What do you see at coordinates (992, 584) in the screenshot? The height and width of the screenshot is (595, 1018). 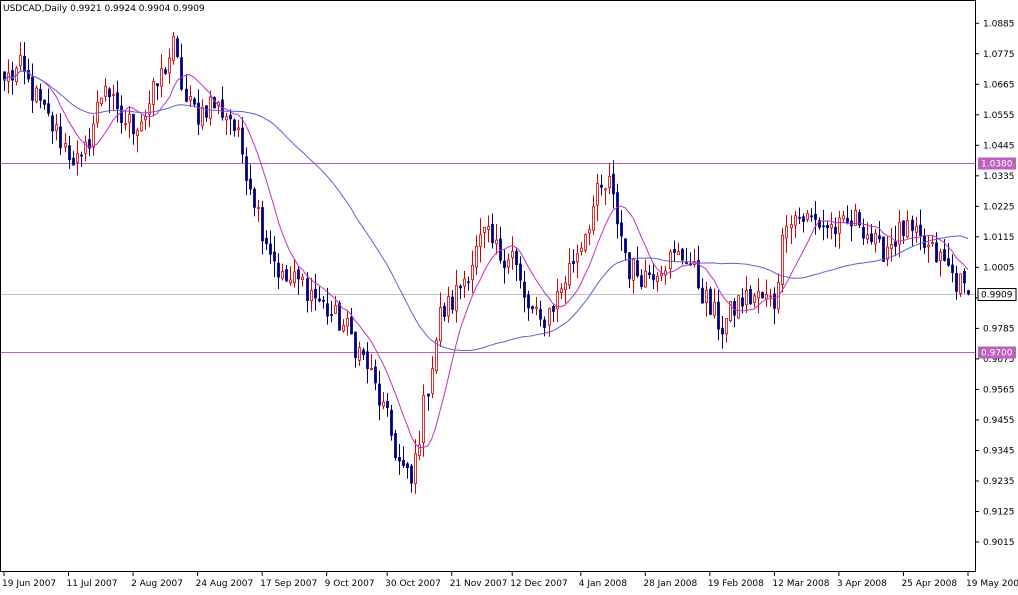 I see `x-tick-label: 19 May 2008` at bounding box center [992, 584].